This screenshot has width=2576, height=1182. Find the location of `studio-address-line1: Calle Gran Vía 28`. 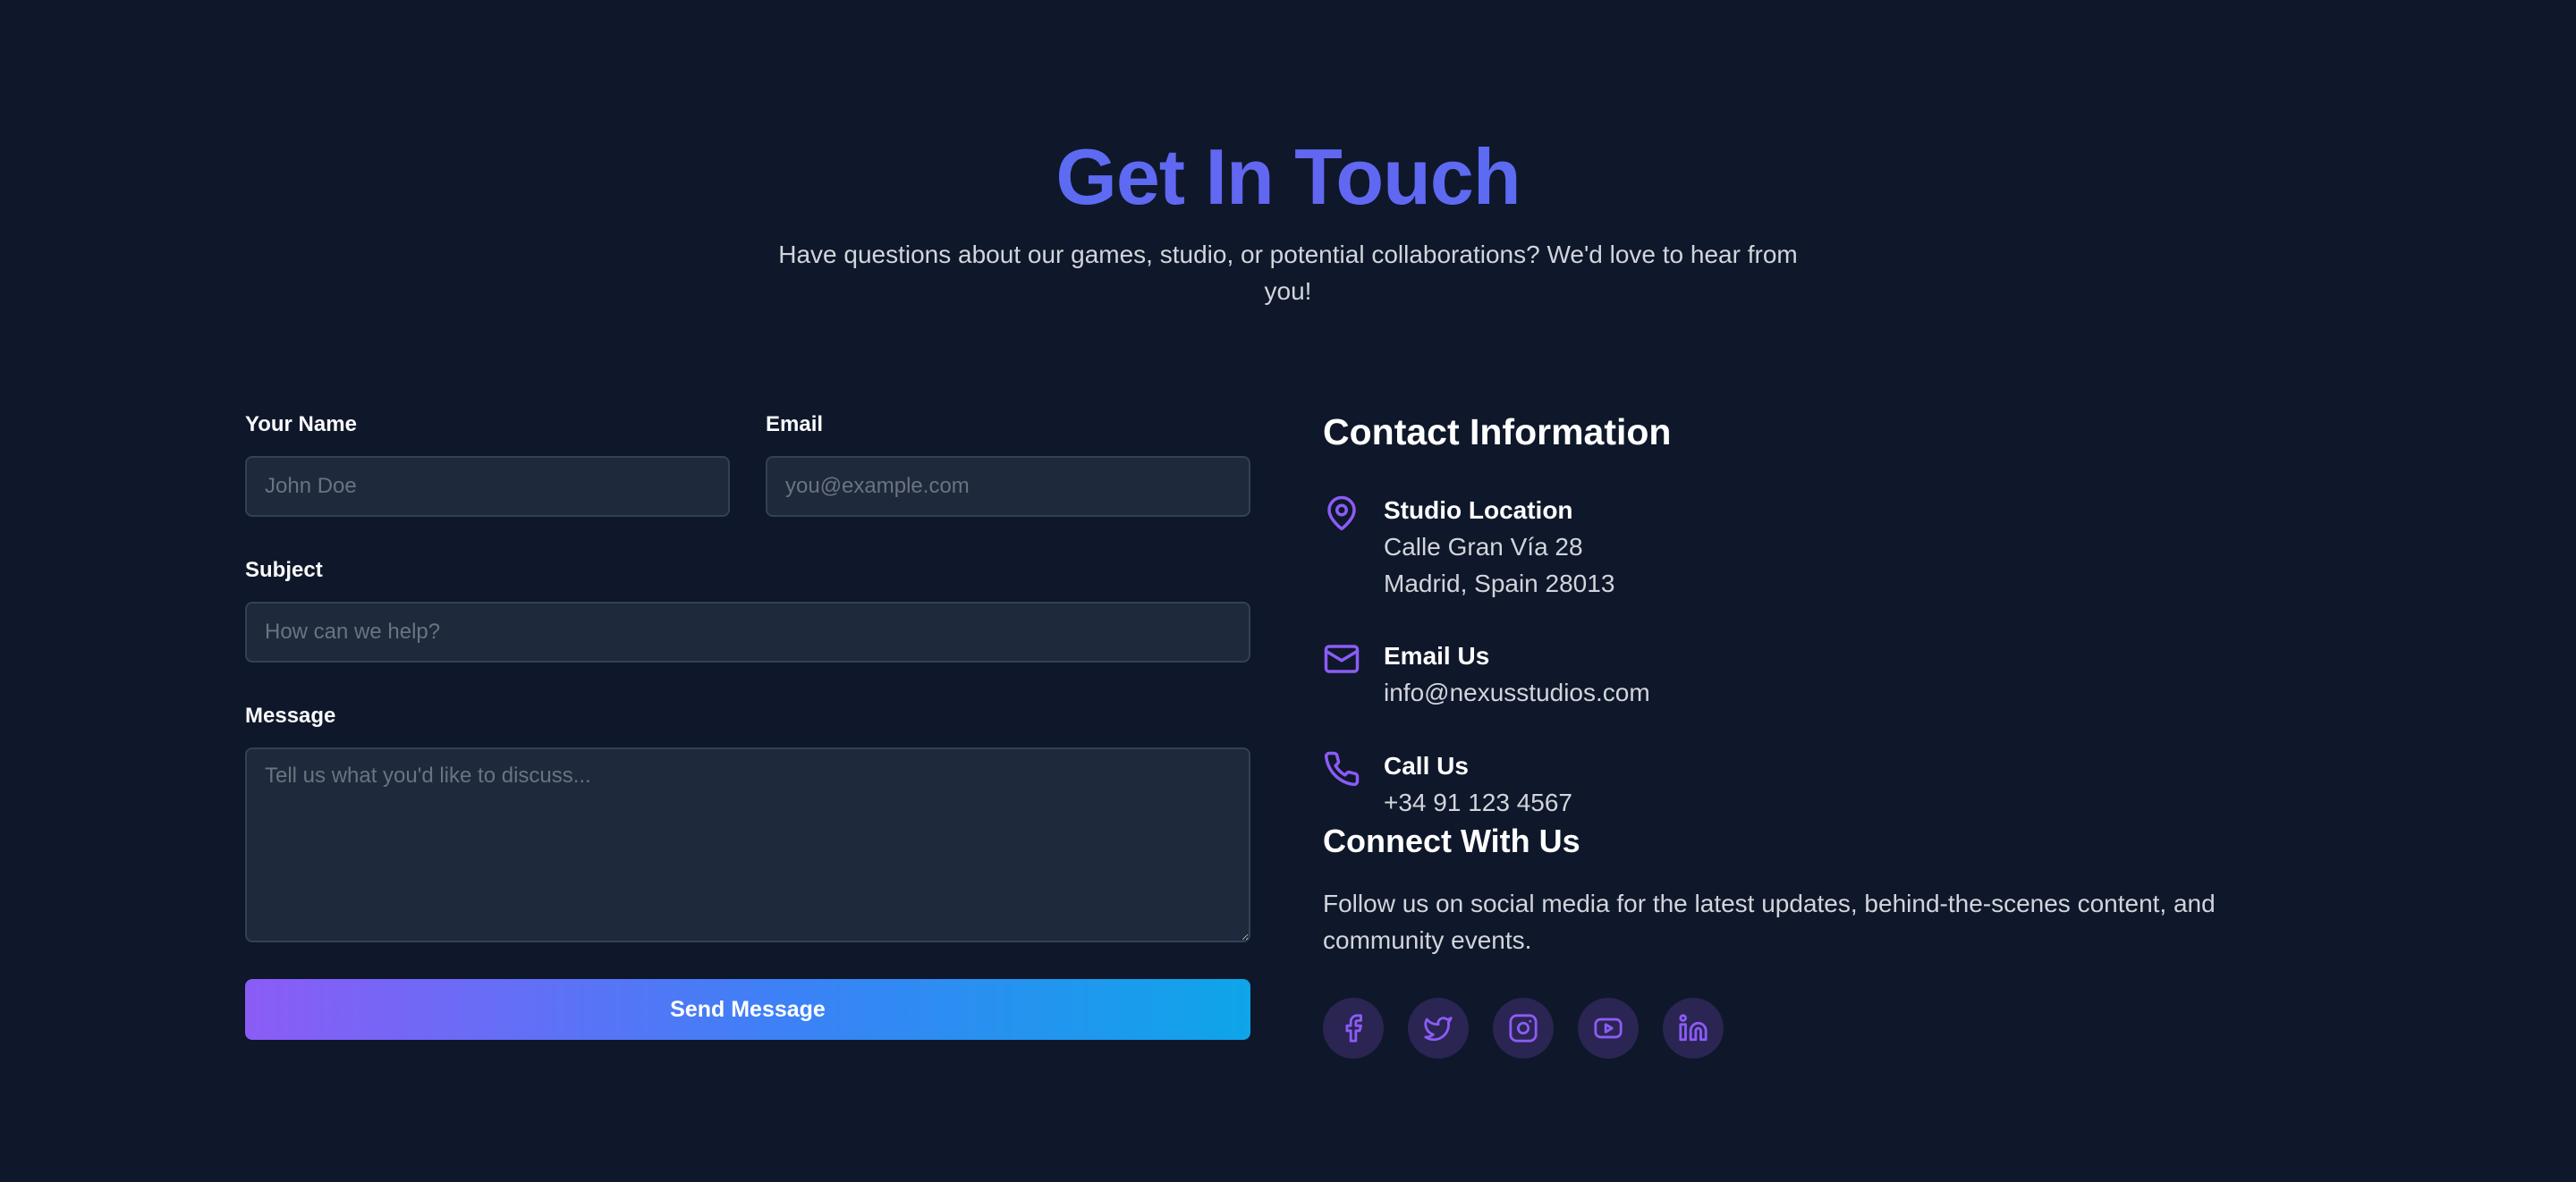

studio-address-line1: Calle Gran Vía 28 is located at coordinates (1483, 547).